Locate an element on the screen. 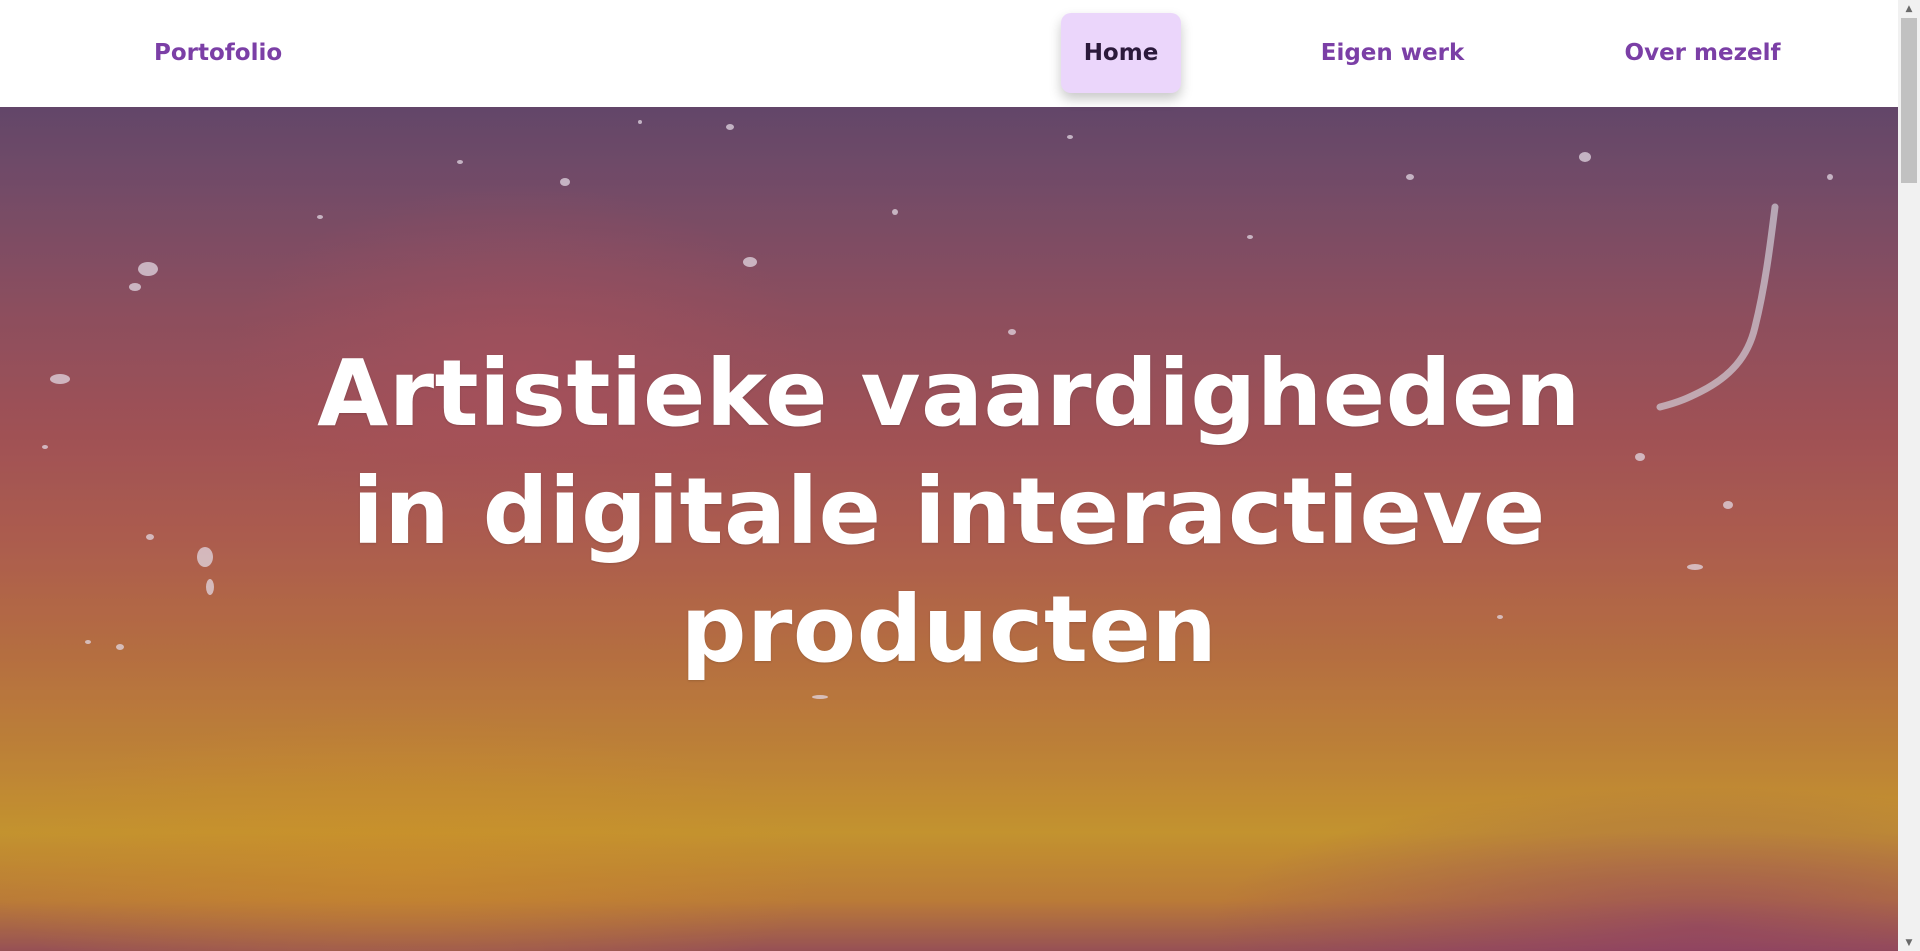  scroll-up-arrow-icon: ▲ is located at coordinates (1909, 8).